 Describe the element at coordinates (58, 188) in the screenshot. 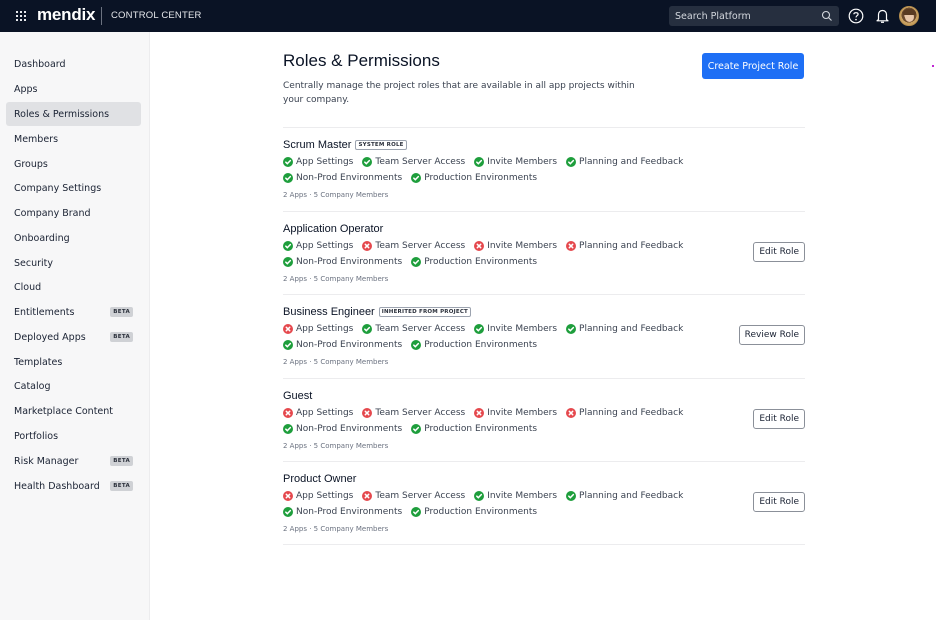

I see `sidebar-item-label: Company Settings` at that location.